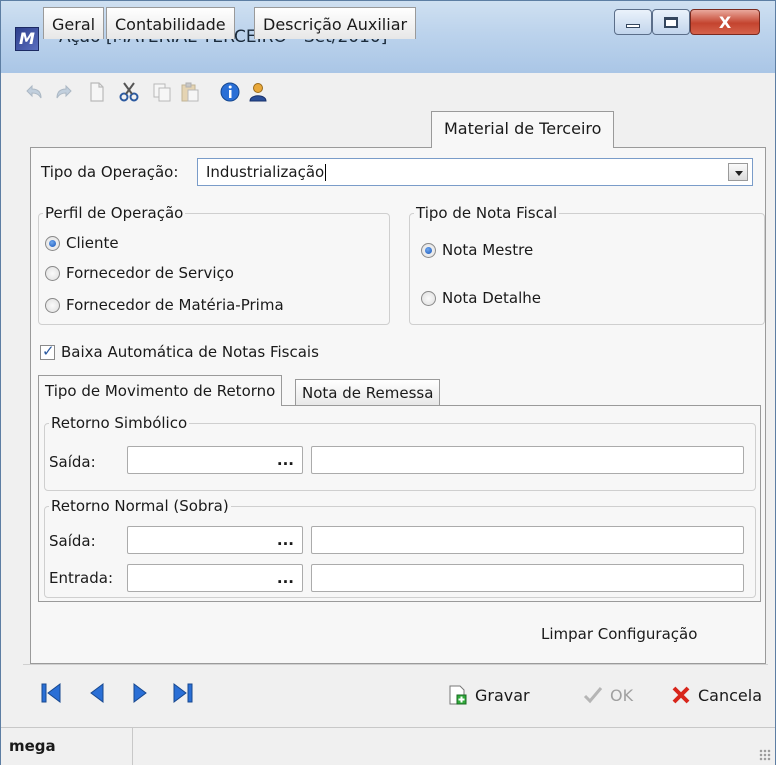  I want to click on chevron-down-icon, so click(738, 172).